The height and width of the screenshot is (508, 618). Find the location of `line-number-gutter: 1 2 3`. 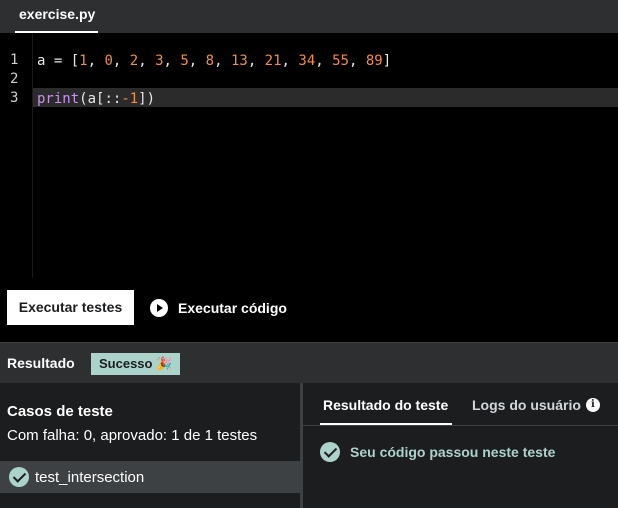

line-number-gutter: 1 2 3 is located at coordinates (16, 155).